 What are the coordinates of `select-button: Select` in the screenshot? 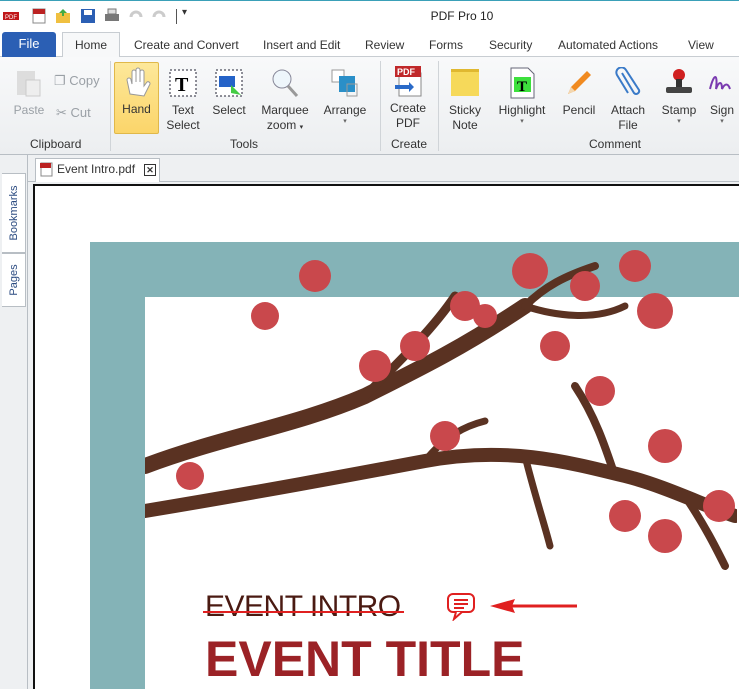 It's located at (229, 92).